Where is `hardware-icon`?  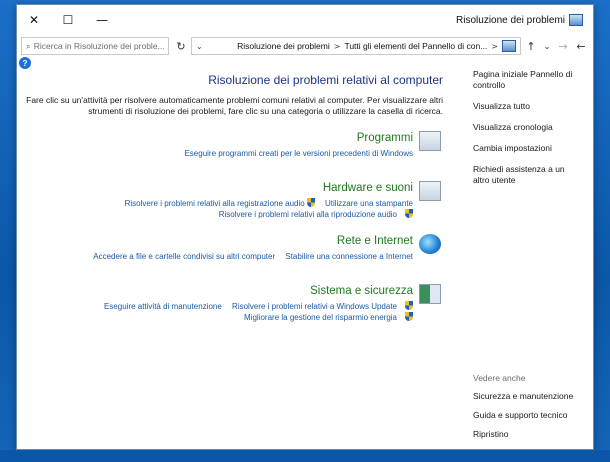 hardware-icon is located at coordinates (430, 191).